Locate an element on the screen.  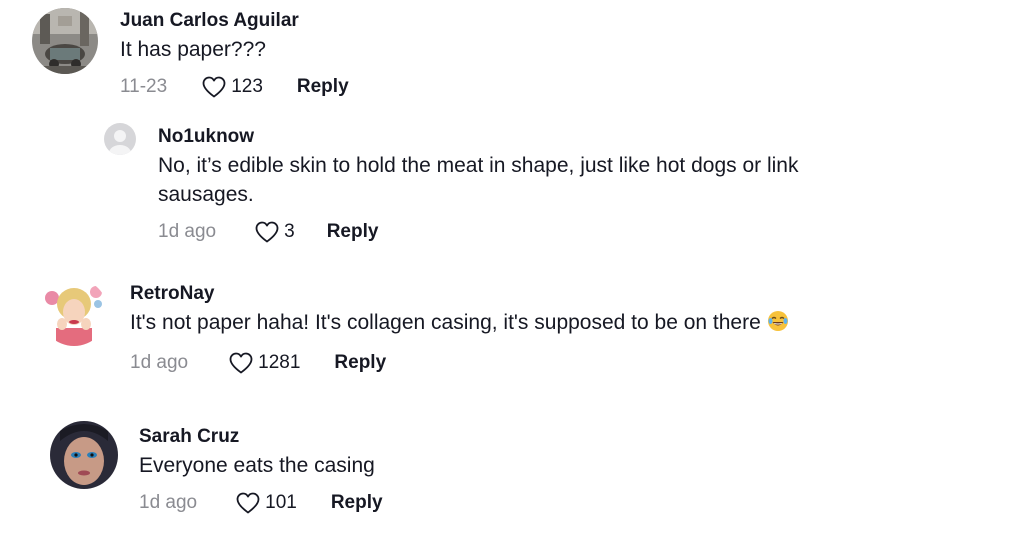
like-count: 3 is located at coordinates (289, 231).